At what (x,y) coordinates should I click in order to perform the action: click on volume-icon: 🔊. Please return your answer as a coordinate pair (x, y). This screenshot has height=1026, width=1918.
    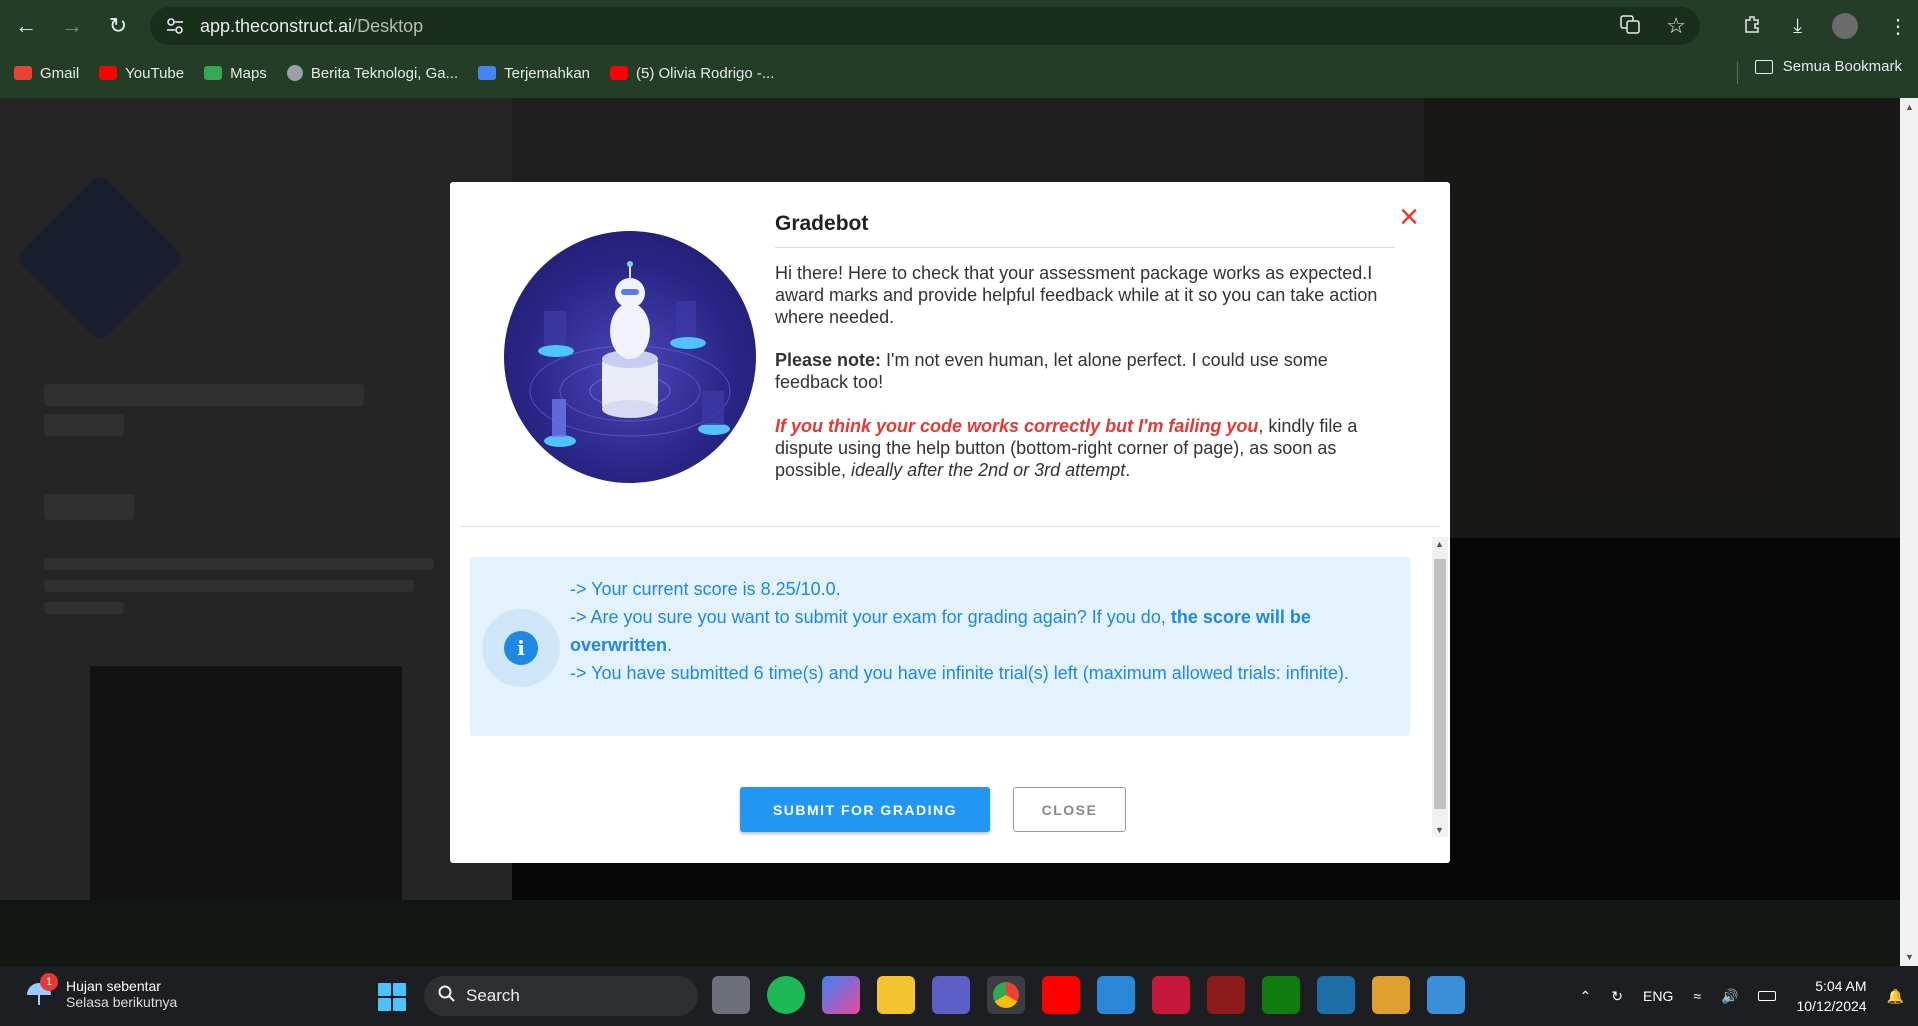
    Looking at the image, I should click on (1729, 996).